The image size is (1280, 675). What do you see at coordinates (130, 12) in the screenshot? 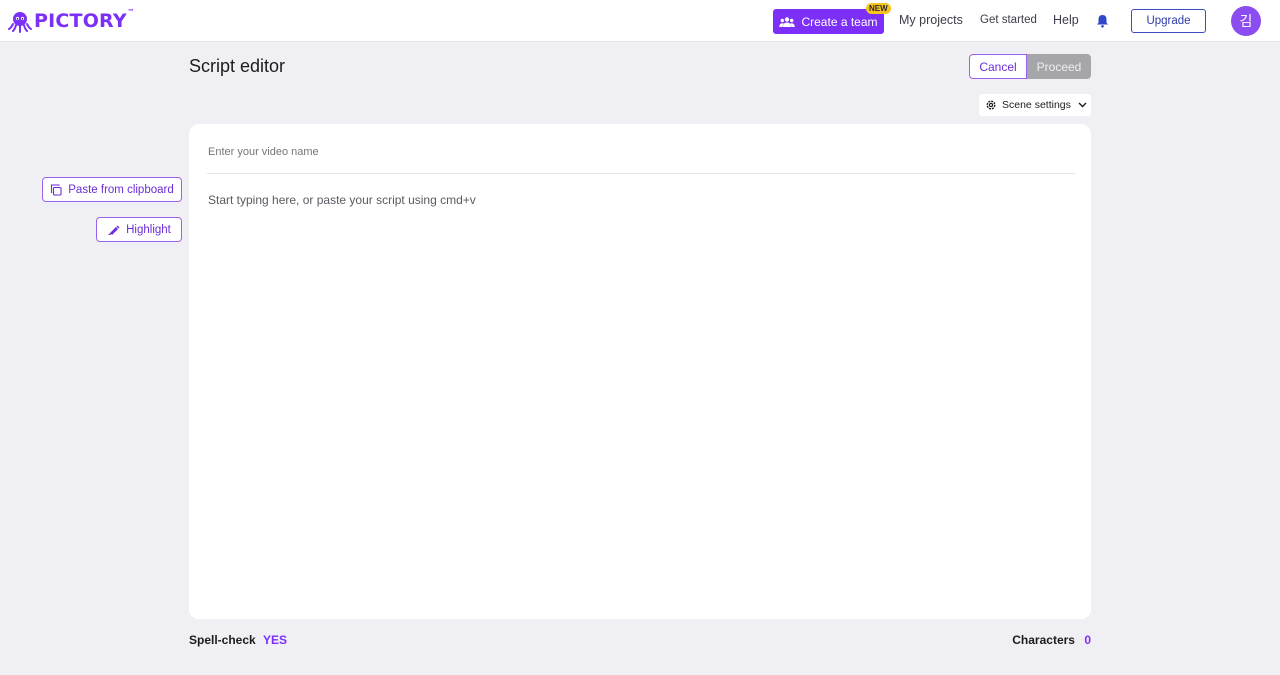
I see `trademark: ™` at bounding box center [130, 12].